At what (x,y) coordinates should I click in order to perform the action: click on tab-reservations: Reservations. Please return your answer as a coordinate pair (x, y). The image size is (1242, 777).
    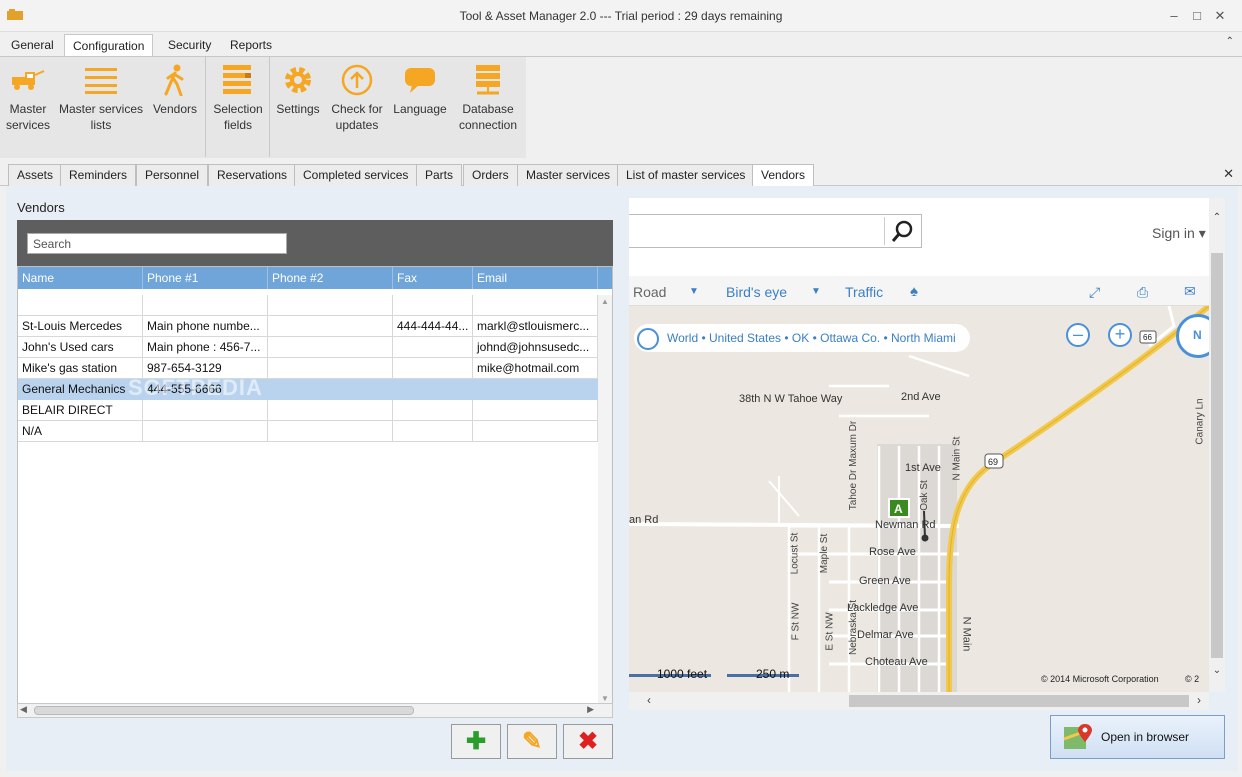
    Looking at the image, I should click on (252, 175).